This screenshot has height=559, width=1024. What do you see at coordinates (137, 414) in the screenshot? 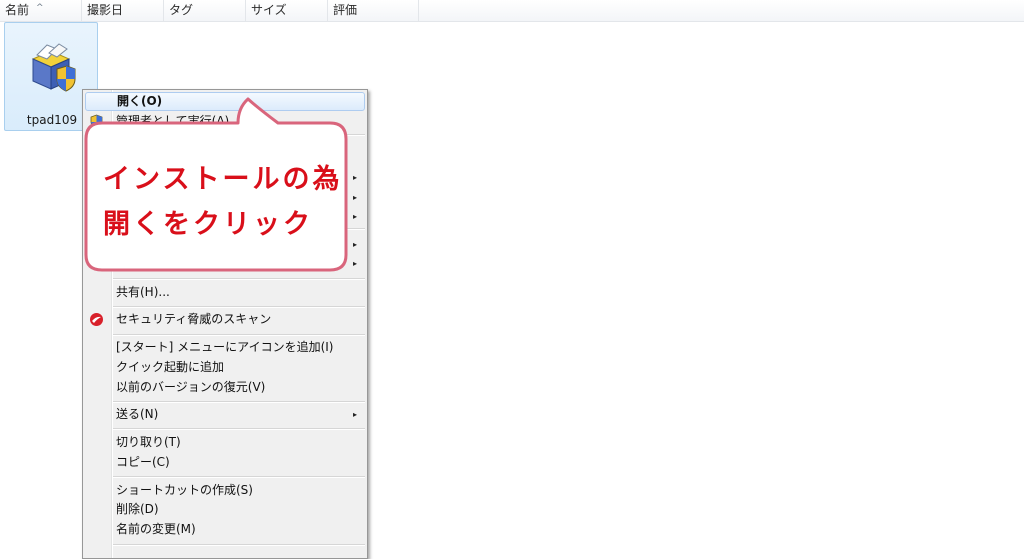
I see `menu-item-send-to-label: 送る(N)` at bounding box center [137, 414].